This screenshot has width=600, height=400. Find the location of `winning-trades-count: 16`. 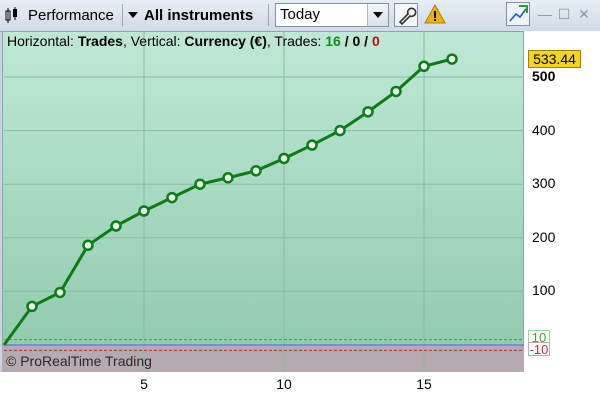

winning-trades-count: 16 is located at coordinates (333, 41).